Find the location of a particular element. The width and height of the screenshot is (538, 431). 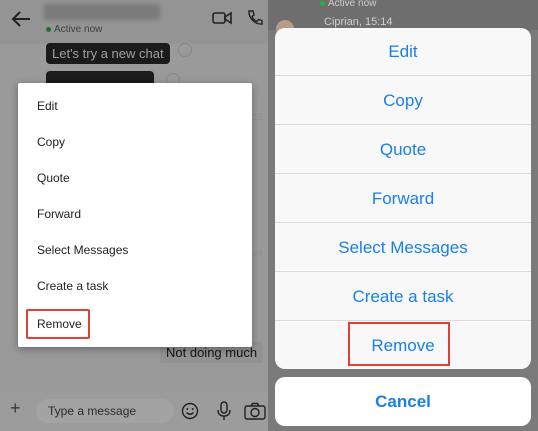

cancel-button: Cancel is located at coordinates (403, 401).